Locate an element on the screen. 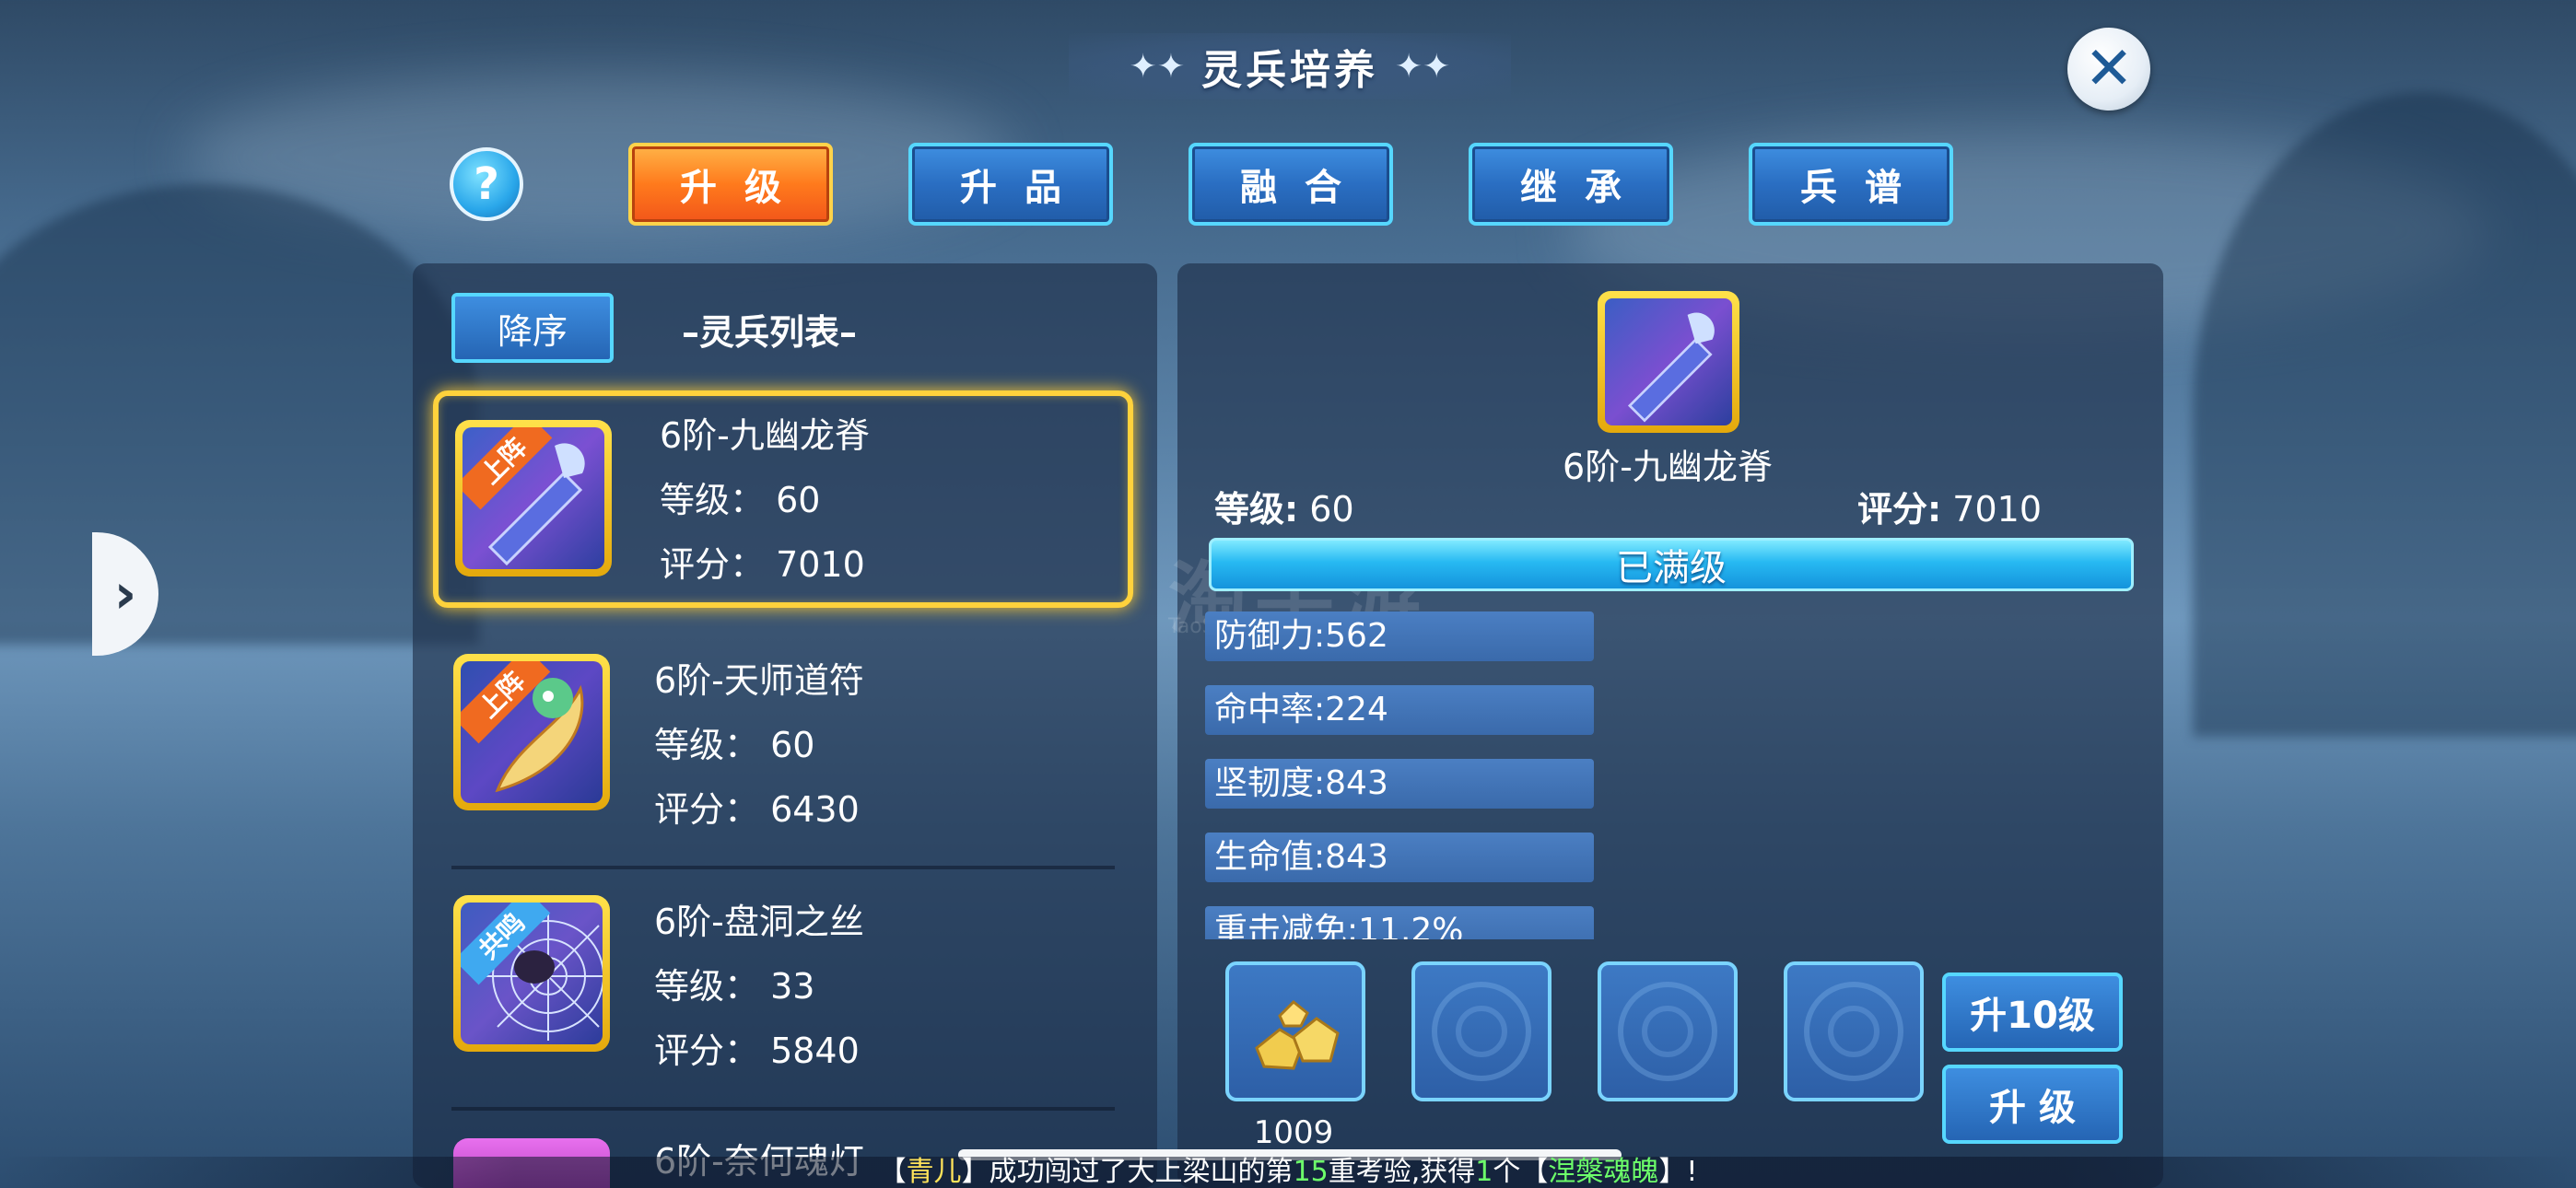 The image size is (2576, 1188). stat-toughness: 坚韧度:843 is located at coordinates (1399, 784).